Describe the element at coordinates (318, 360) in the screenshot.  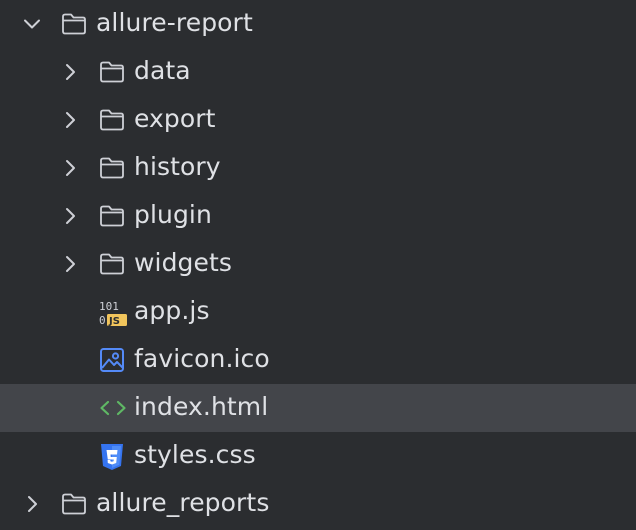
I see `tree-row-favicon-ico: favicon.ico` at that location.